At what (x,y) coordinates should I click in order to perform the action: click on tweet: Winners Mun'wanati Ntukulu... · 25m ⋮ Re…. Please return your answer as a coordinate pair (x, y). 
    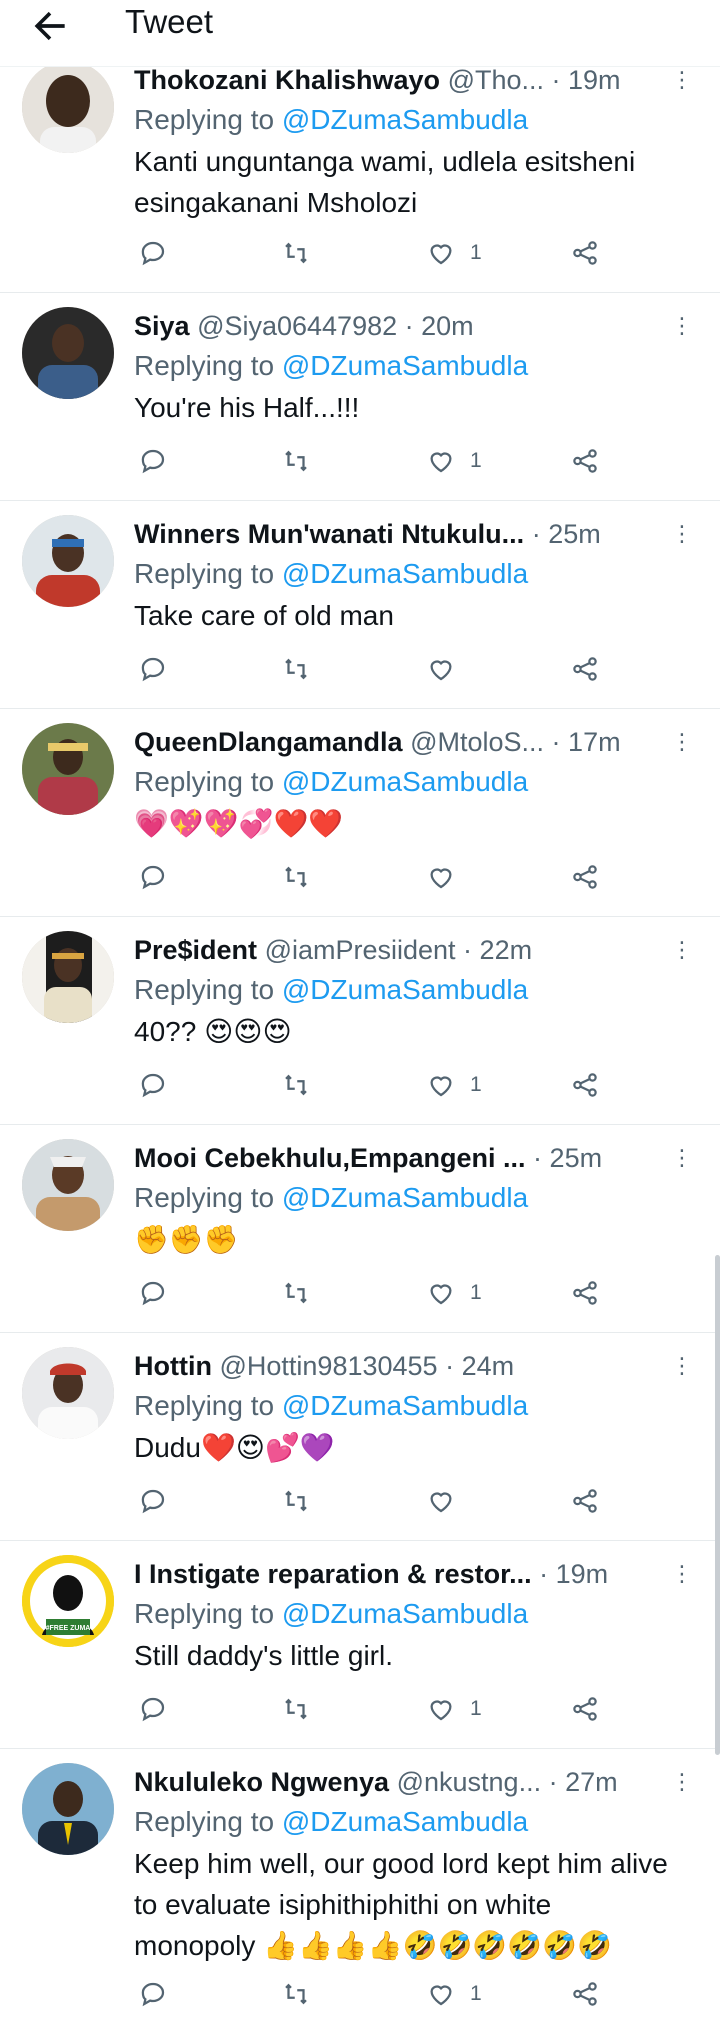
    Looking at the image, I should click on (360, 605).